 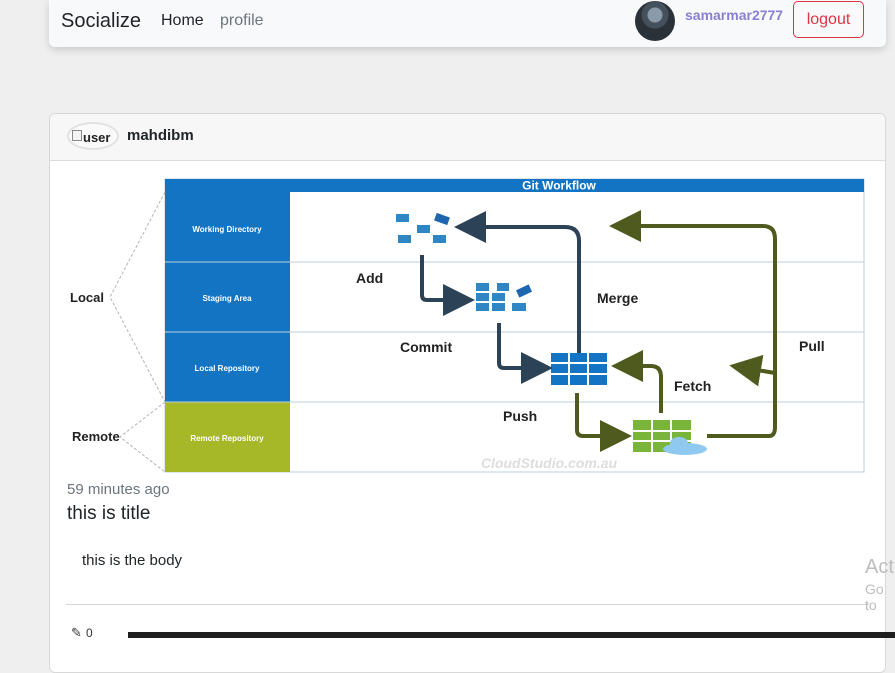 What do you see at coordinates (655, 21) in the screenshot?
I see `user-avatar` at bounding box center [655, 21].